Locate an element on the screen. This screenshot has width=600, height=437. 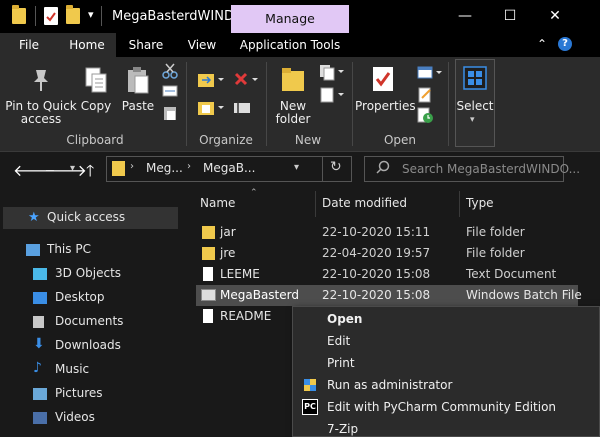
up-button: 🡑 is located at coordinates (90, 173).